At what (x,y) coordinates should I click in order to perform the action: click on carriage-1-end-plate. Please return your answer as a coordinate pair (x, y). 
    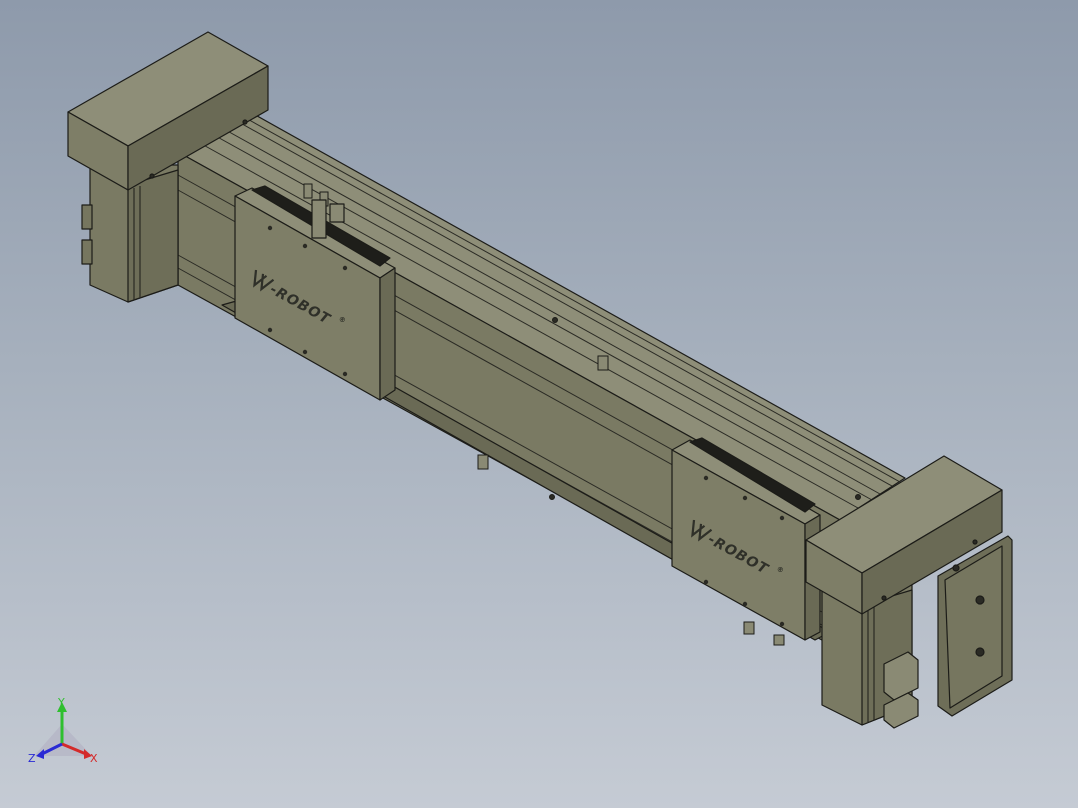
    Looking at the image, I should click on (387, 334).